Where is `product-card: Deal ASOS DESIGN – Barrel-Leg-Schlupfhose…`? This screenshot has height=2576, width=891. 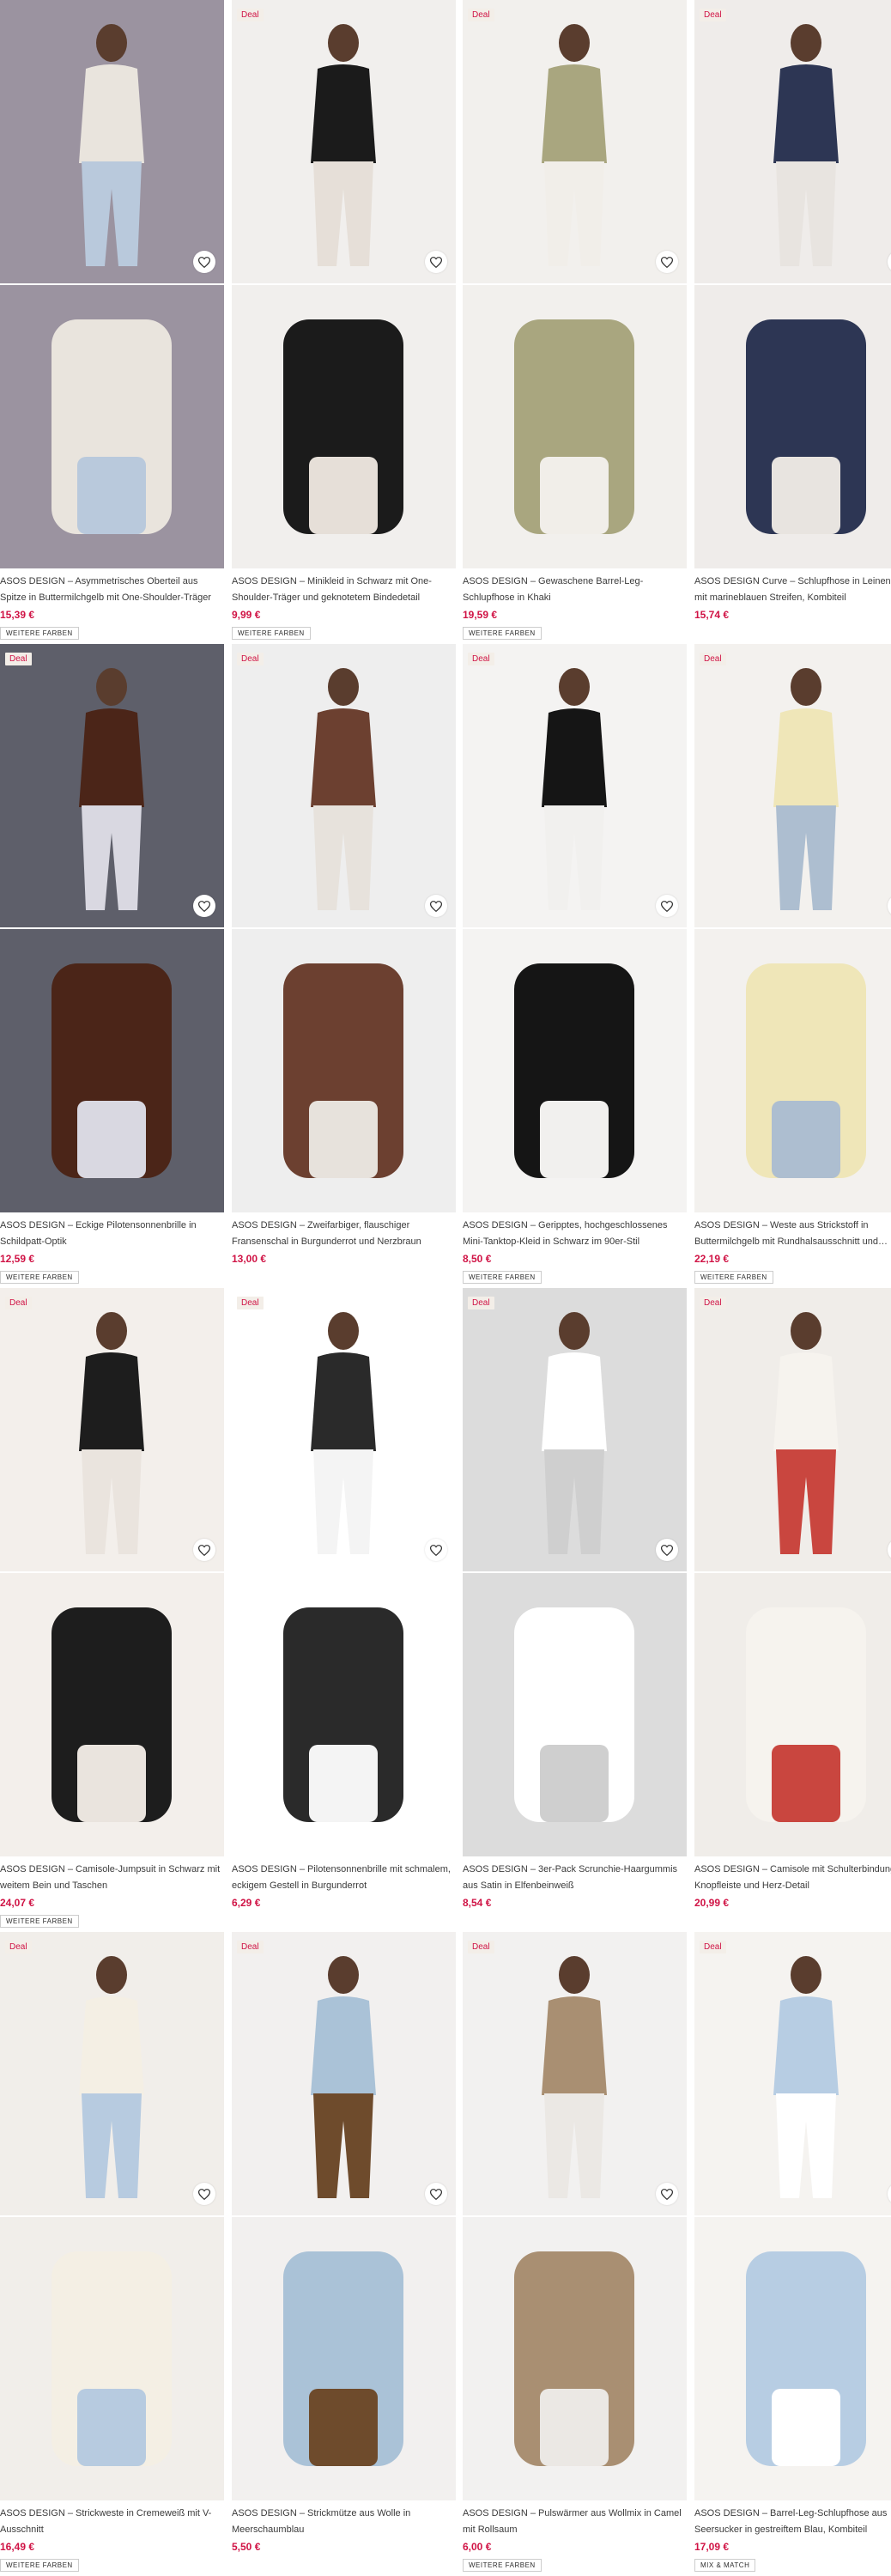 product-card: Deal ASOS DESIGN – Barrel-Leg-Schlupfhose… is located at coordinates (793, 2252).